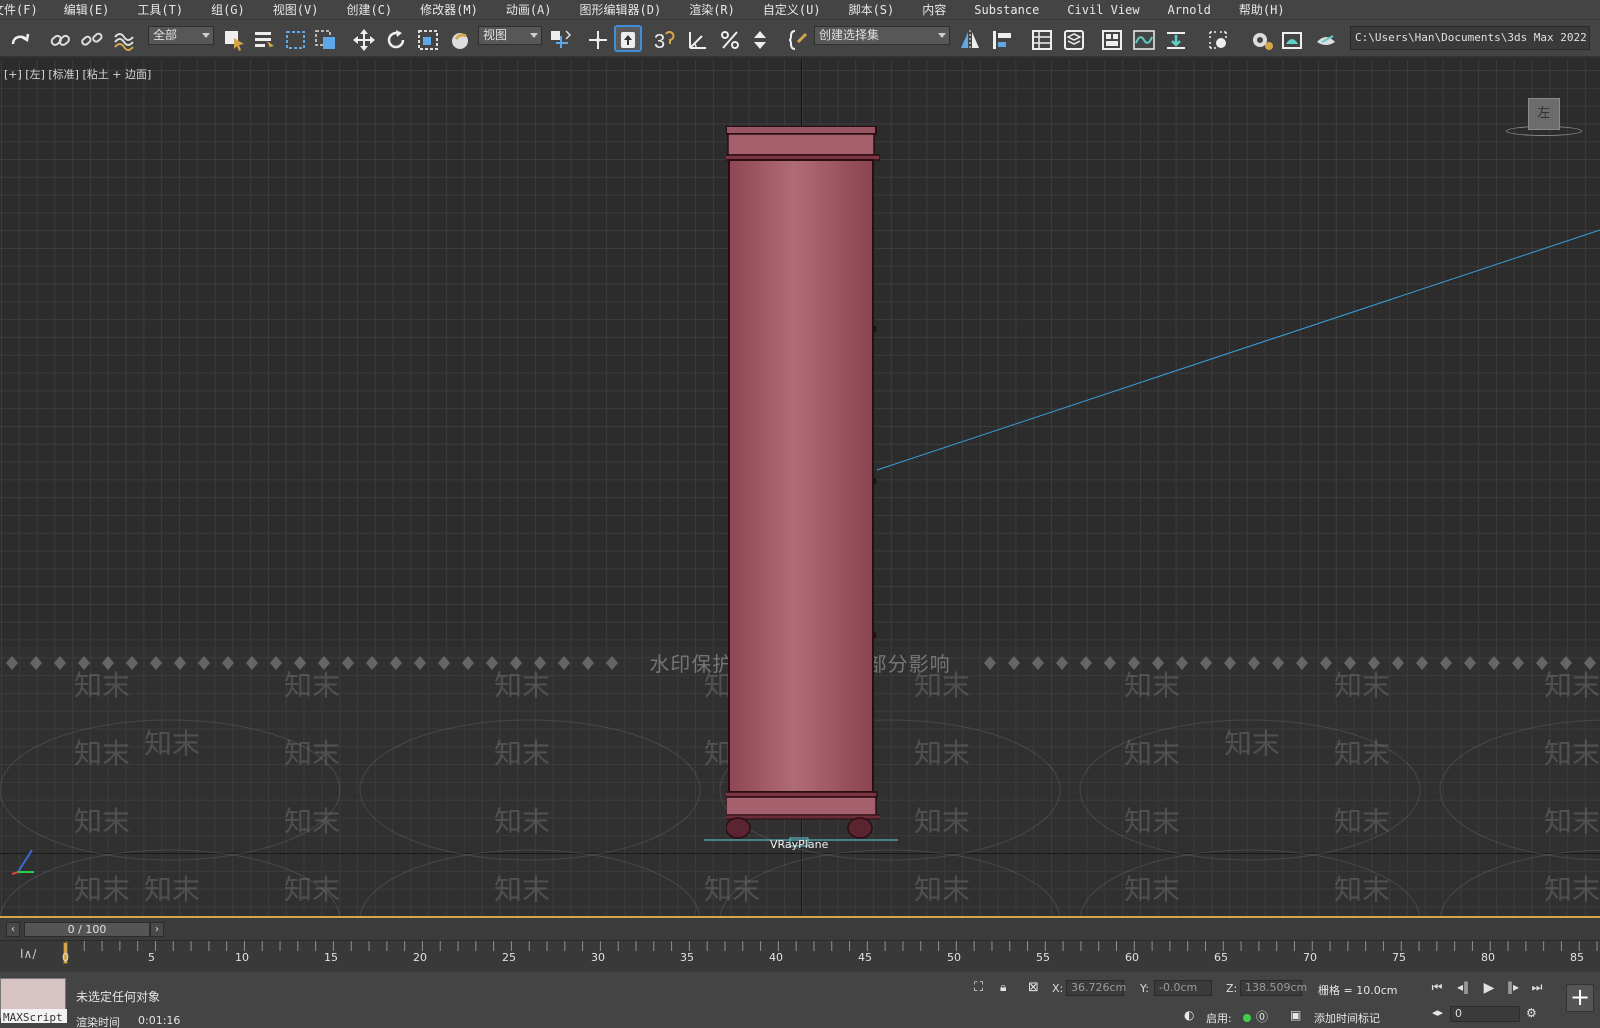  I want to click on tick-label: 5, so click(151, 957).